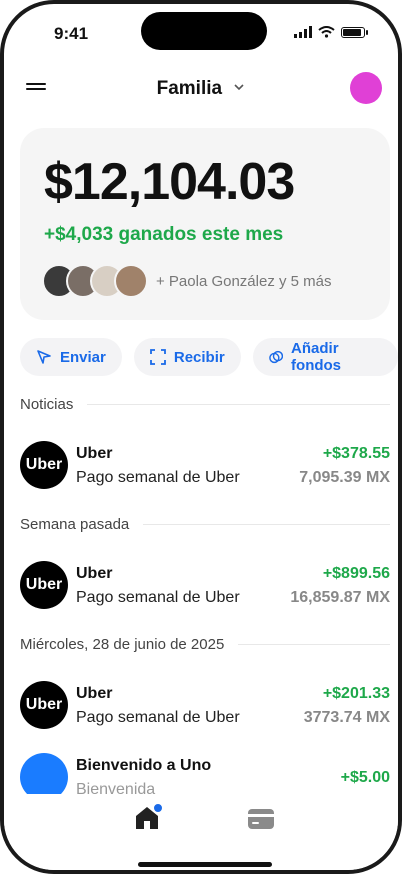  What do you see at coordinates (340, 597) in the screenshot?
I see `transaction-local-amount: 16,859.87 MX` at bounding box center [340, 597].